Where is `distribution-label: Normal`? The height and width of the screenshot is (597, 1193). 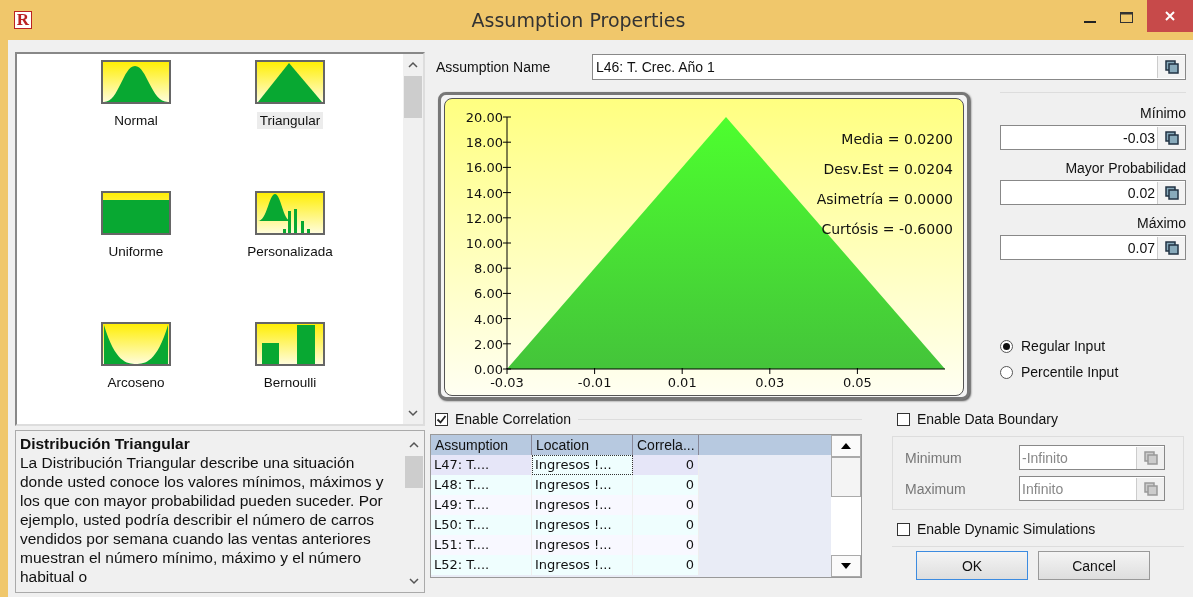
distribution-label: Normal is located at coordinates (136, 120).